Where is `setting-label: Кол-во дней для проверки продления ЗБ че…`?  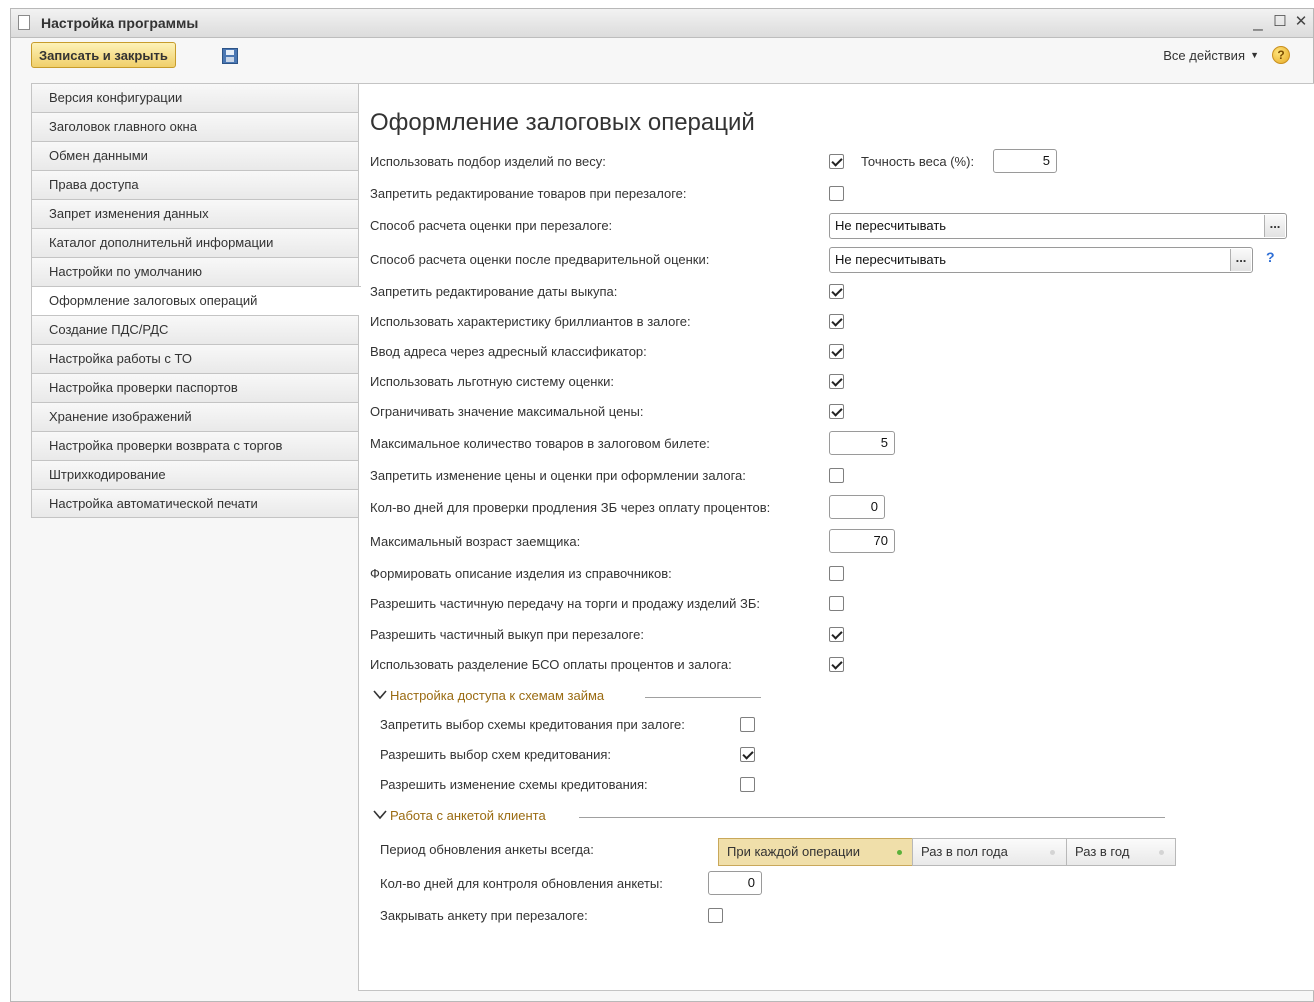
setting-label: Кол-во дней для проверки продления ЗБ че… is located at coordinates (570, 507).